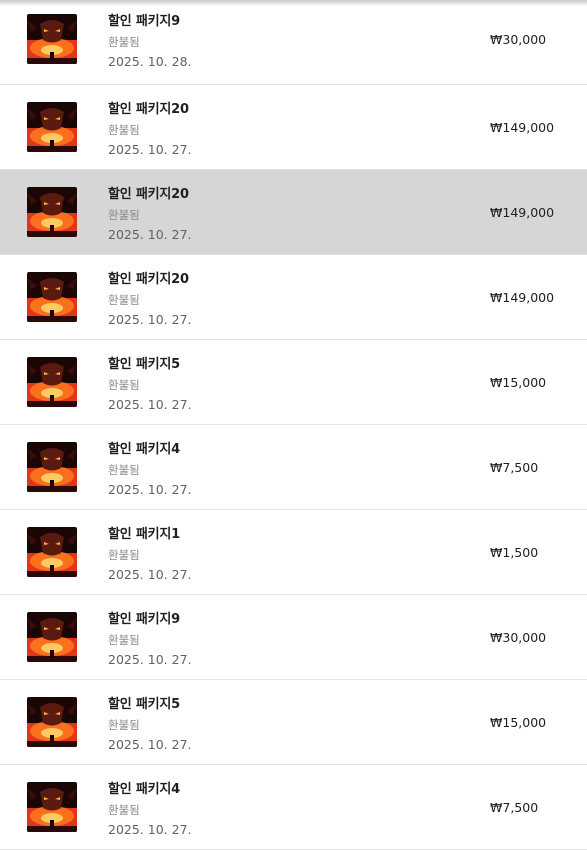 The image size is (587, 850). Describe the element at coordinates (514, 552) in the screenshot. I see `purchase-price: ₩1,500` at that location.